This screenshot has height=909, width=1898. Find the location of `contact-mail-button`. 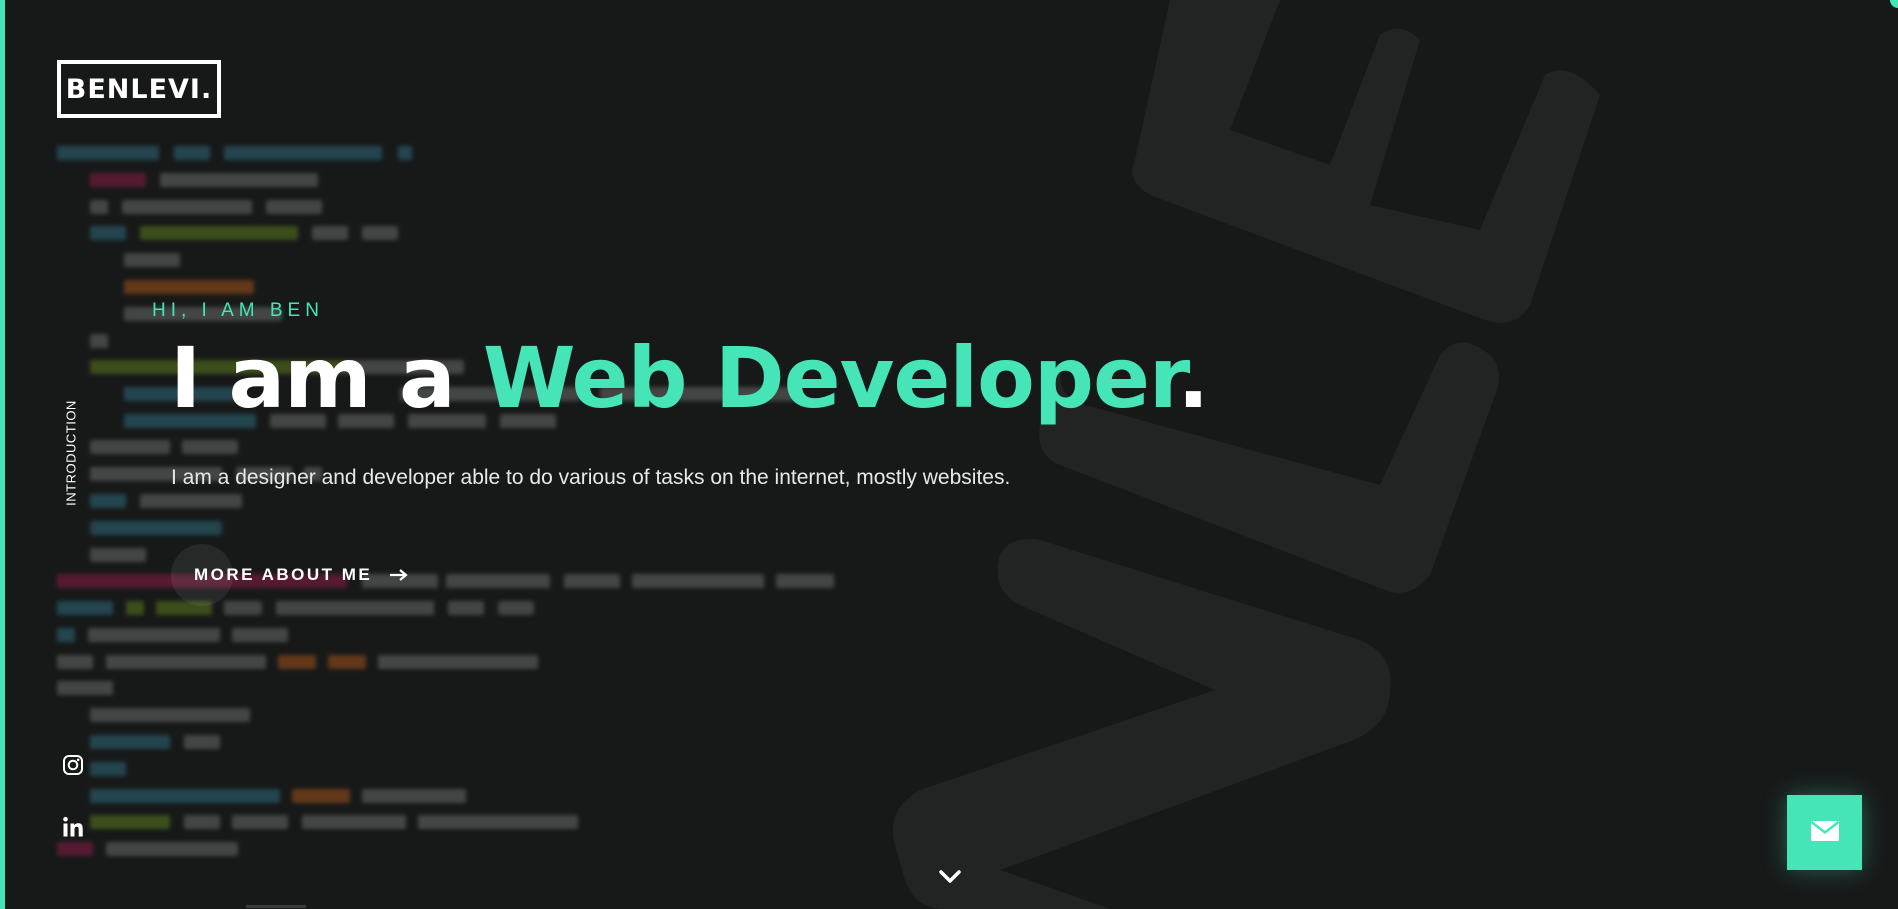

contact-mail-button is located at coordinates (1824, 832).